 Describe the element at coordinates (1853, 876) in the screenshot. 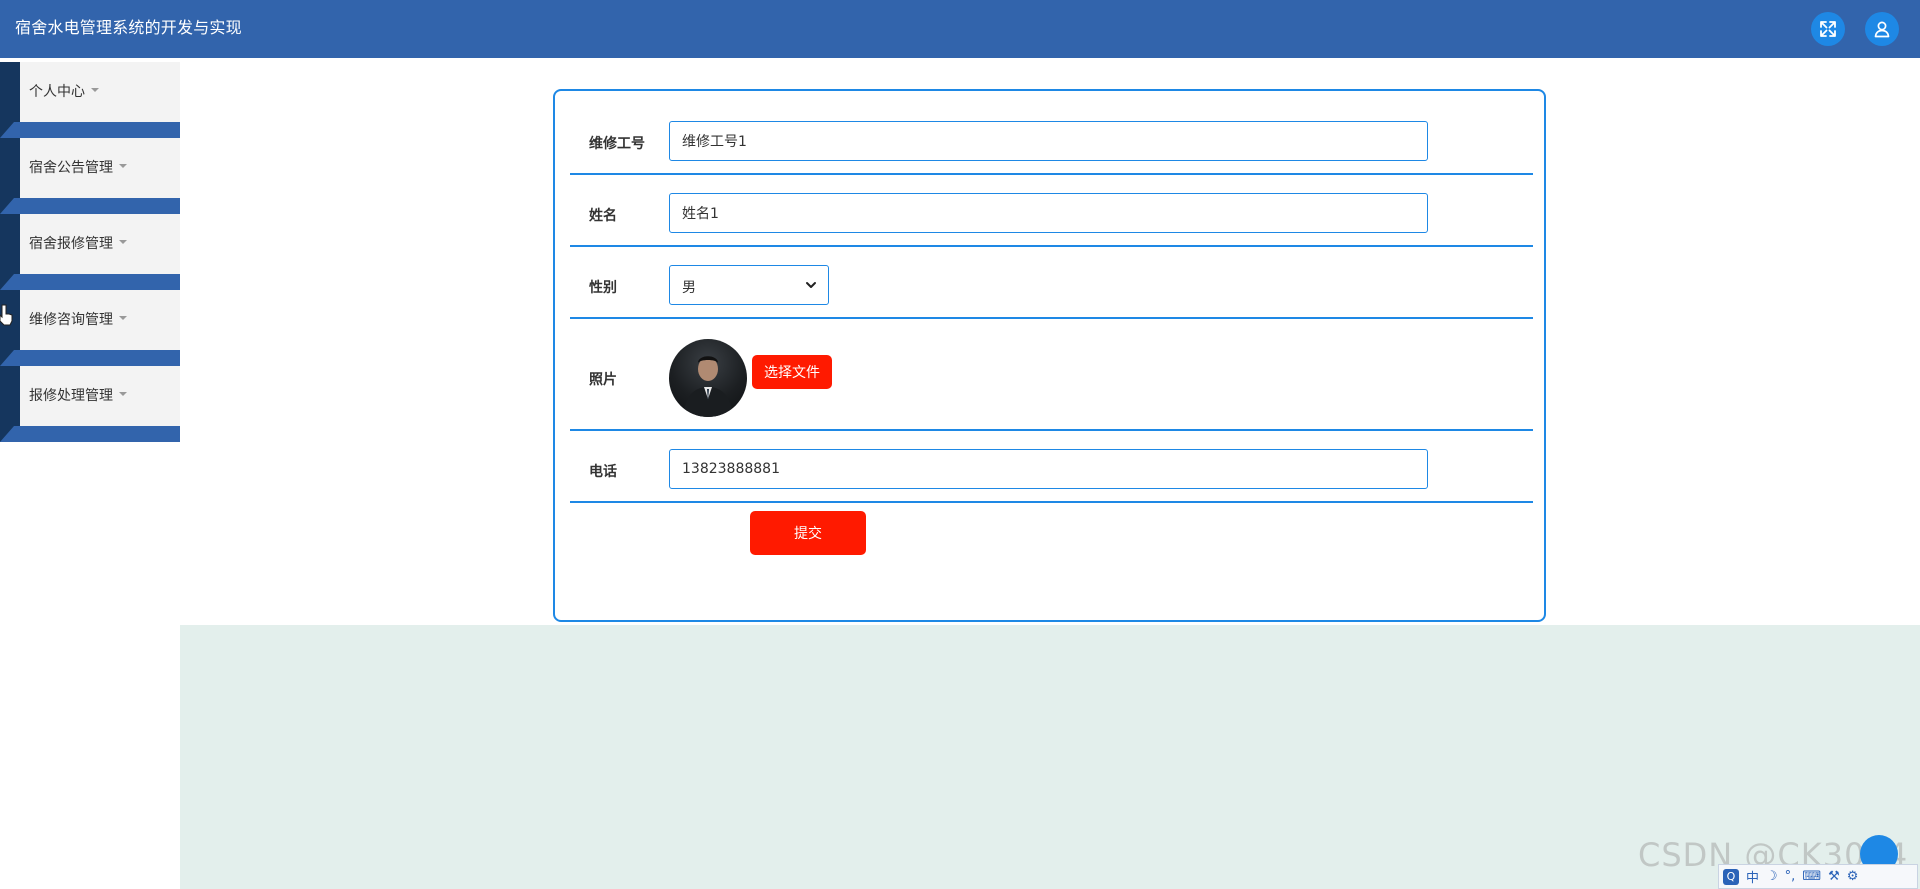

I see `settings-icon: ⚙` at that location.